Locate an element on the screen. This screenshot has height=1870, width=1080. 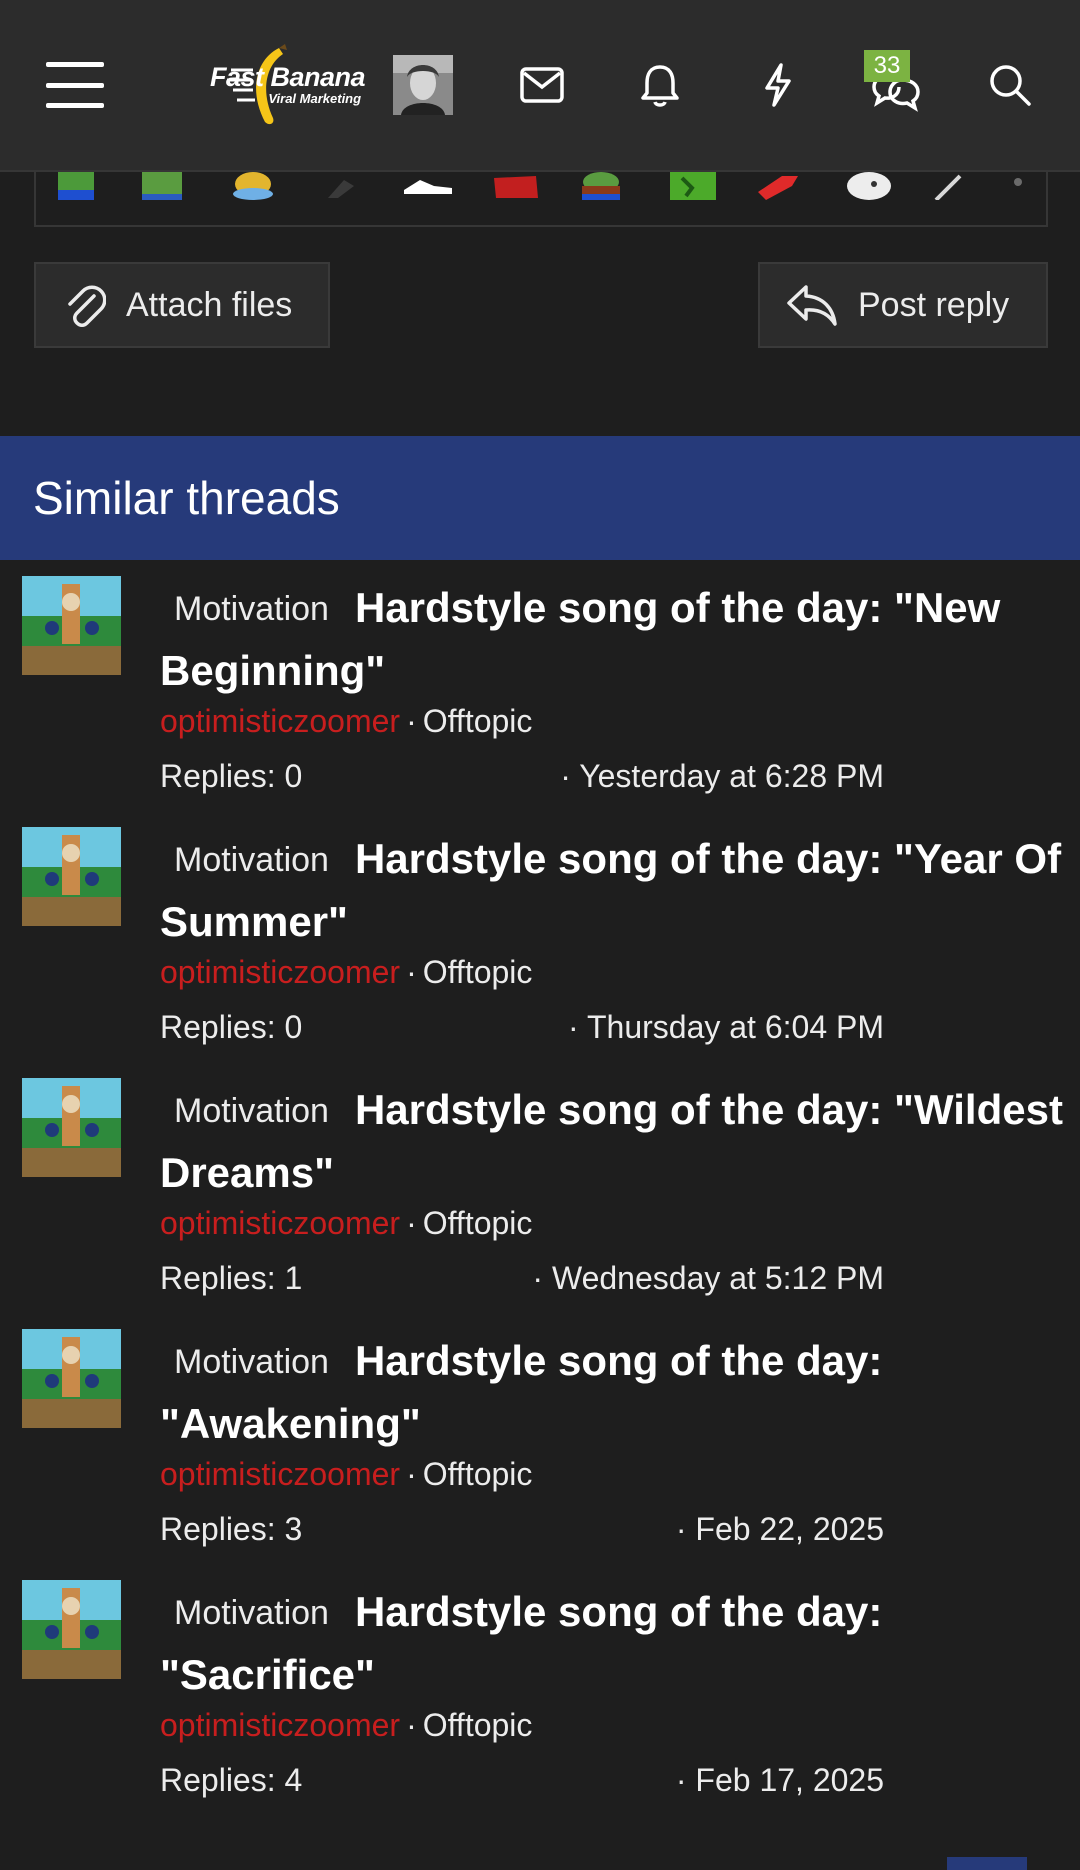
logo-tagline: Viral Marketing is located at coordinates (315, 98).